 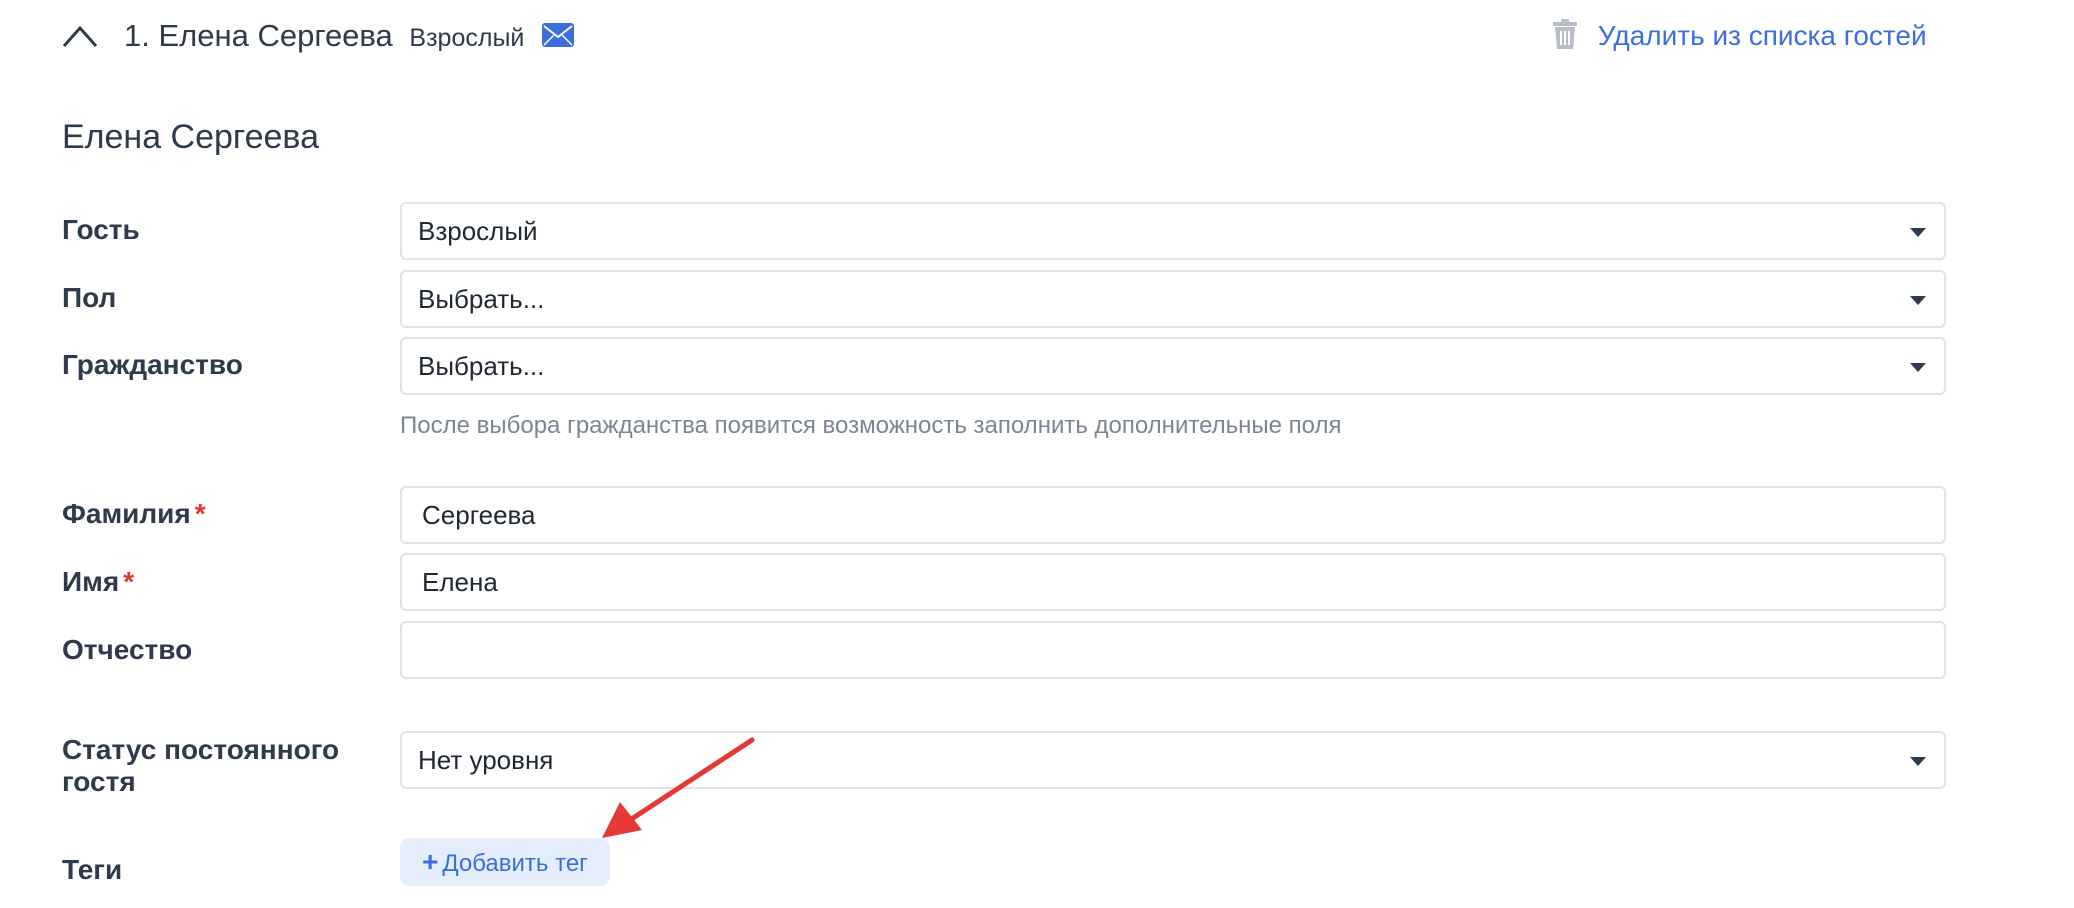 What do you see at coordinates (258, 35) in the screenshot?
I see `guest-name-number: 1. Елена Сергеева` at bounding box center [258, 35].